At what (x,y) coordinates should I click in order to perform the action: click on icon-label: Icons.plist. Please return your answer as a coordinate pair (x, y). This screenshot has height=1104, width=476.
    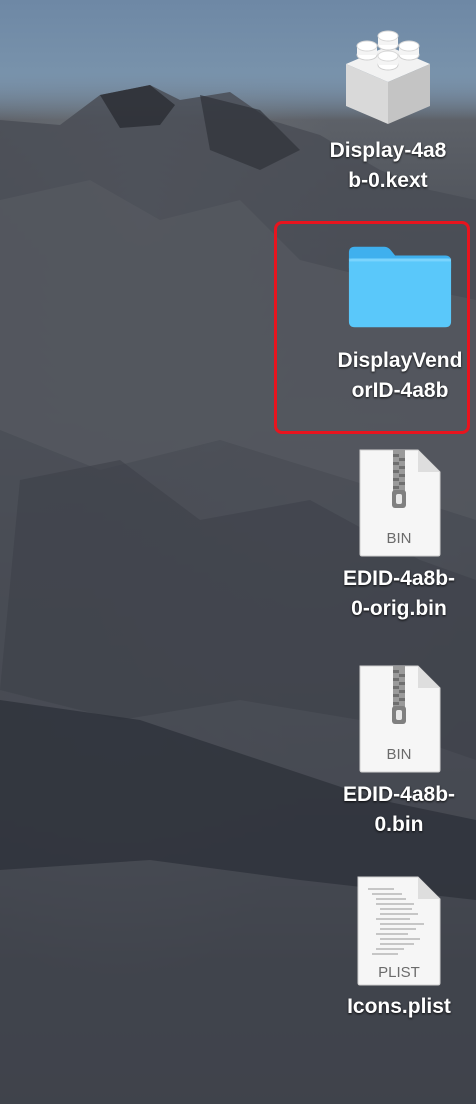
    Looking at the image, I should click on (399, 1006).